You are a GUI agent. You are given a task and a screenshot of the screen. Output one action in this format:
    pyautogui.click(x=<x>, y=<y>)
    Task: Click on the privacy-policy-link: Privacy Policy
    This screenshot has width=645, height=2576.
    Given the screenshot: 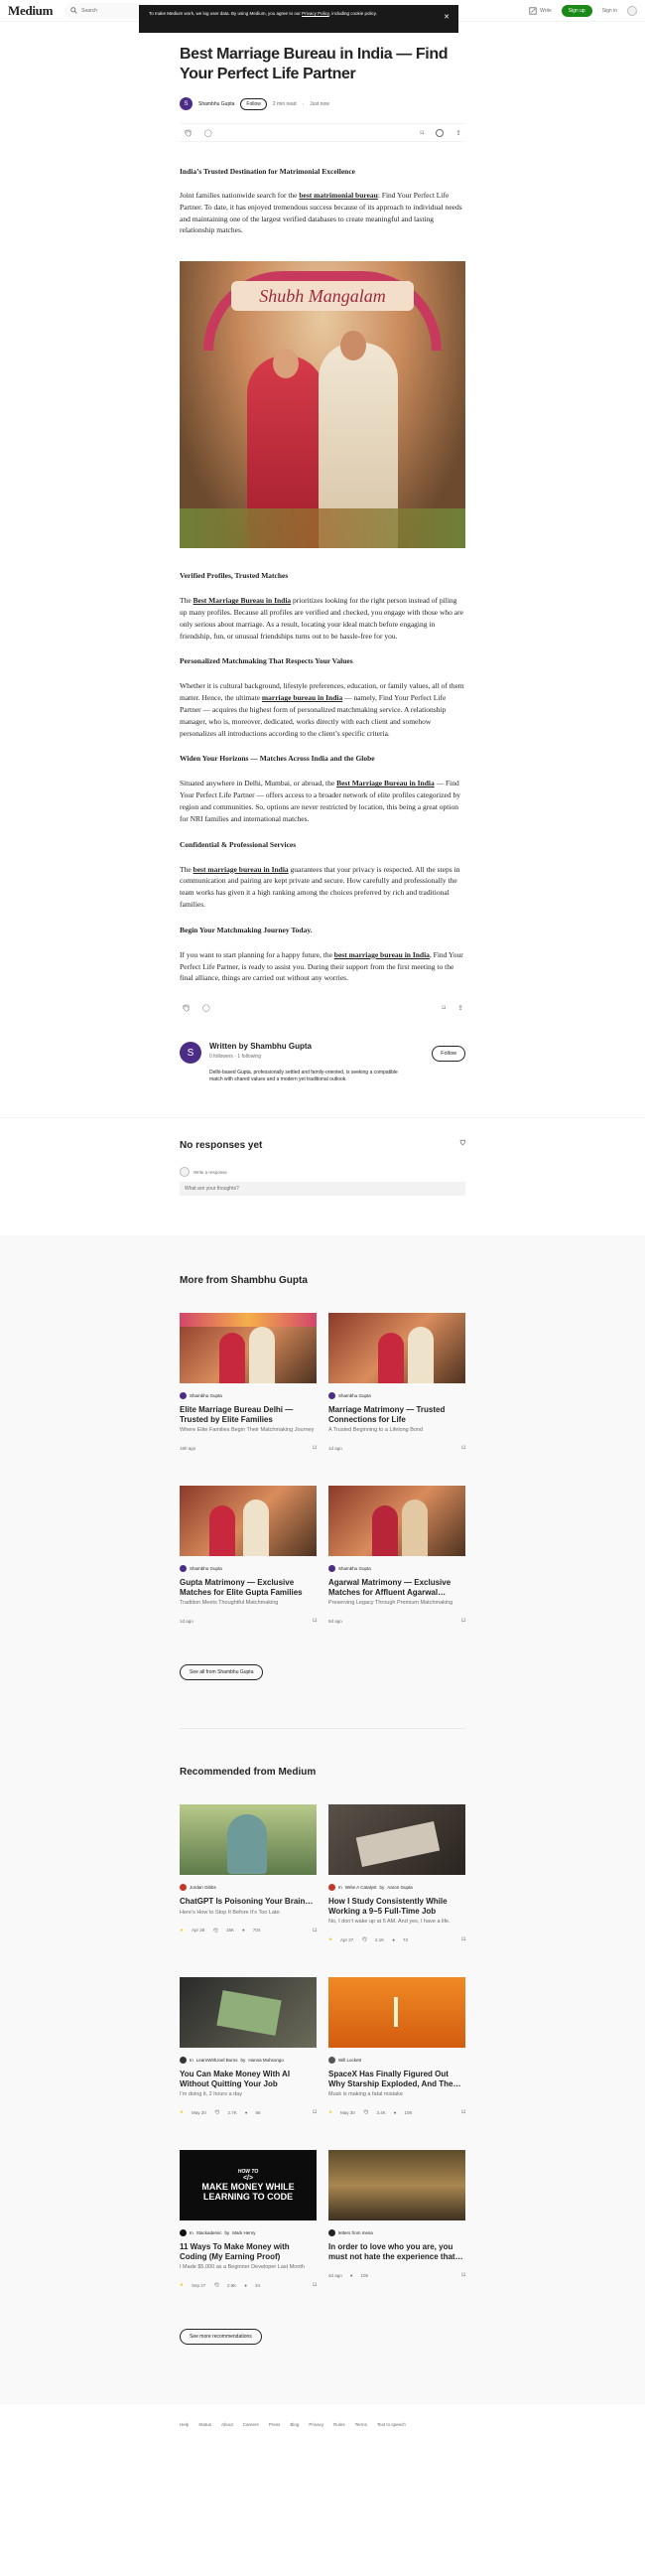 What is the action you would take?
    pyautogui.click(x=315, y=14)
    